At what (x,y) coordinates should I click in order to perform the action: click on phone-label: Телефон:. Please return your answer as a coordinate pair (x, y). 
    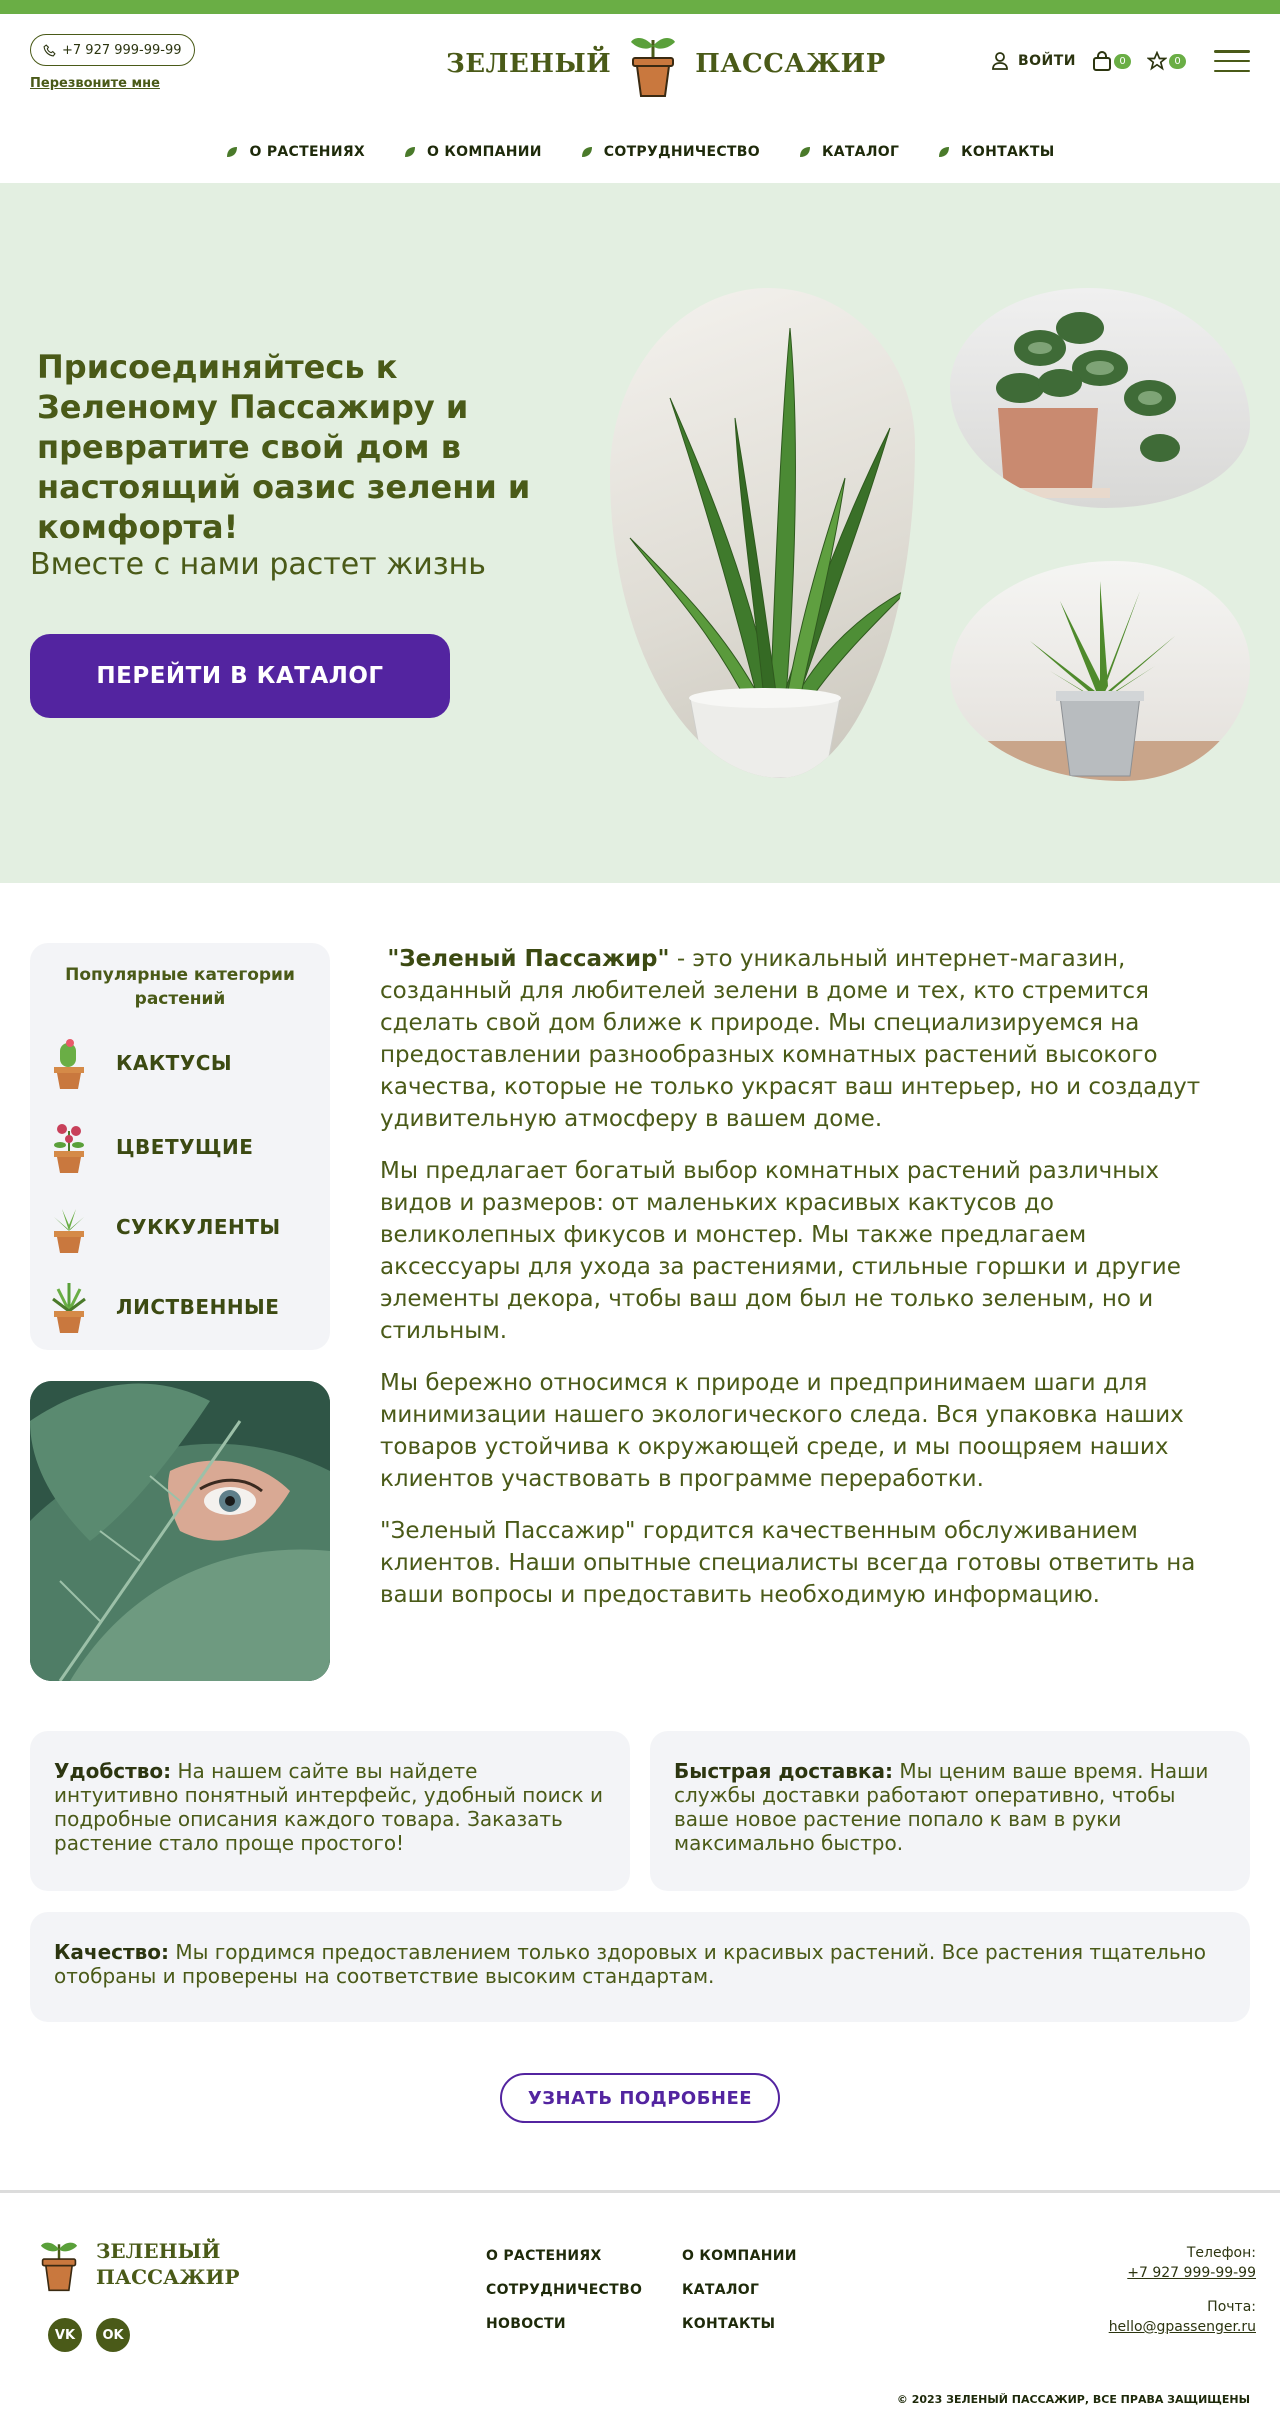
    Looking at the image, I should click on (1221, 2253).